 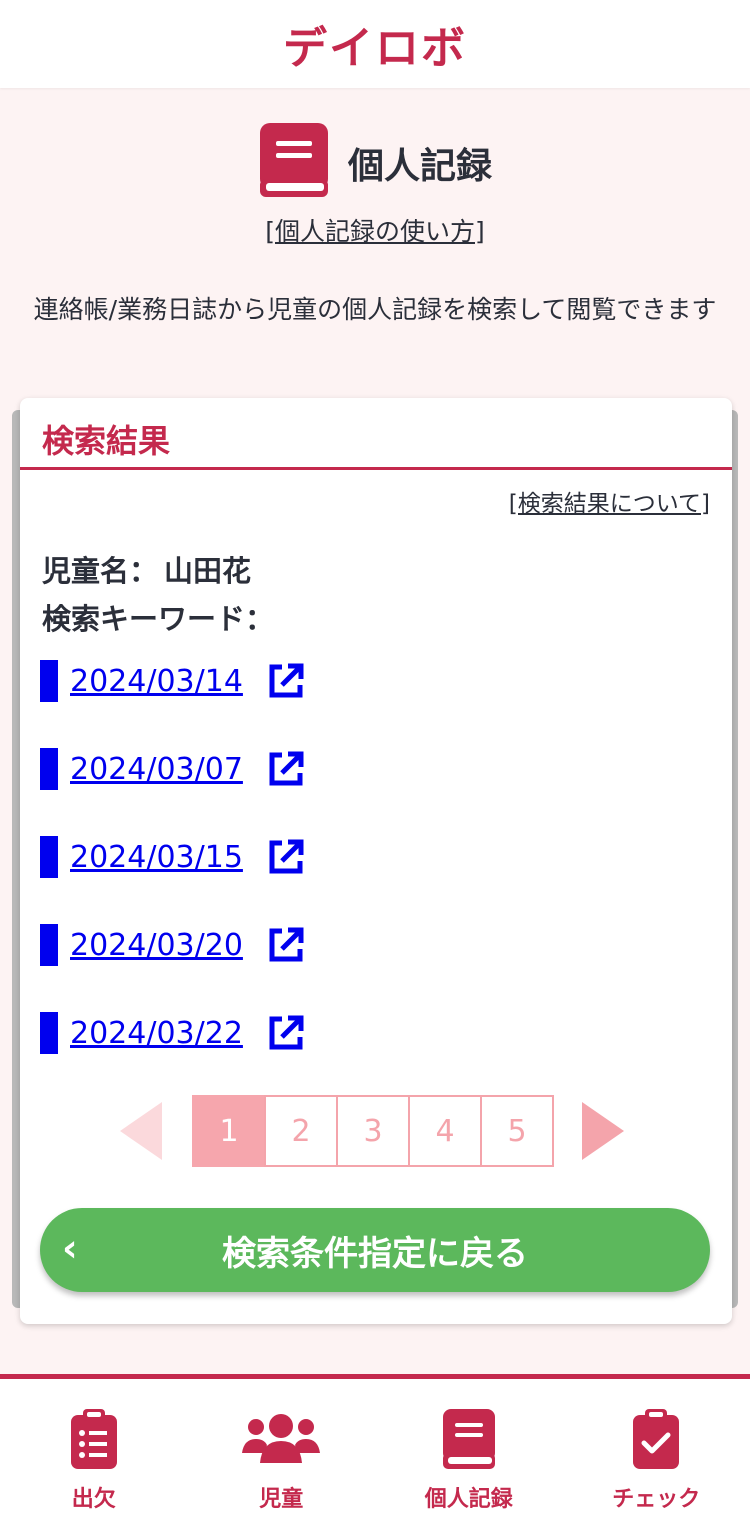 I want to click on back-to-search-button: ‹ 検索条件指定に戻る, so click(x=375, y=1250).